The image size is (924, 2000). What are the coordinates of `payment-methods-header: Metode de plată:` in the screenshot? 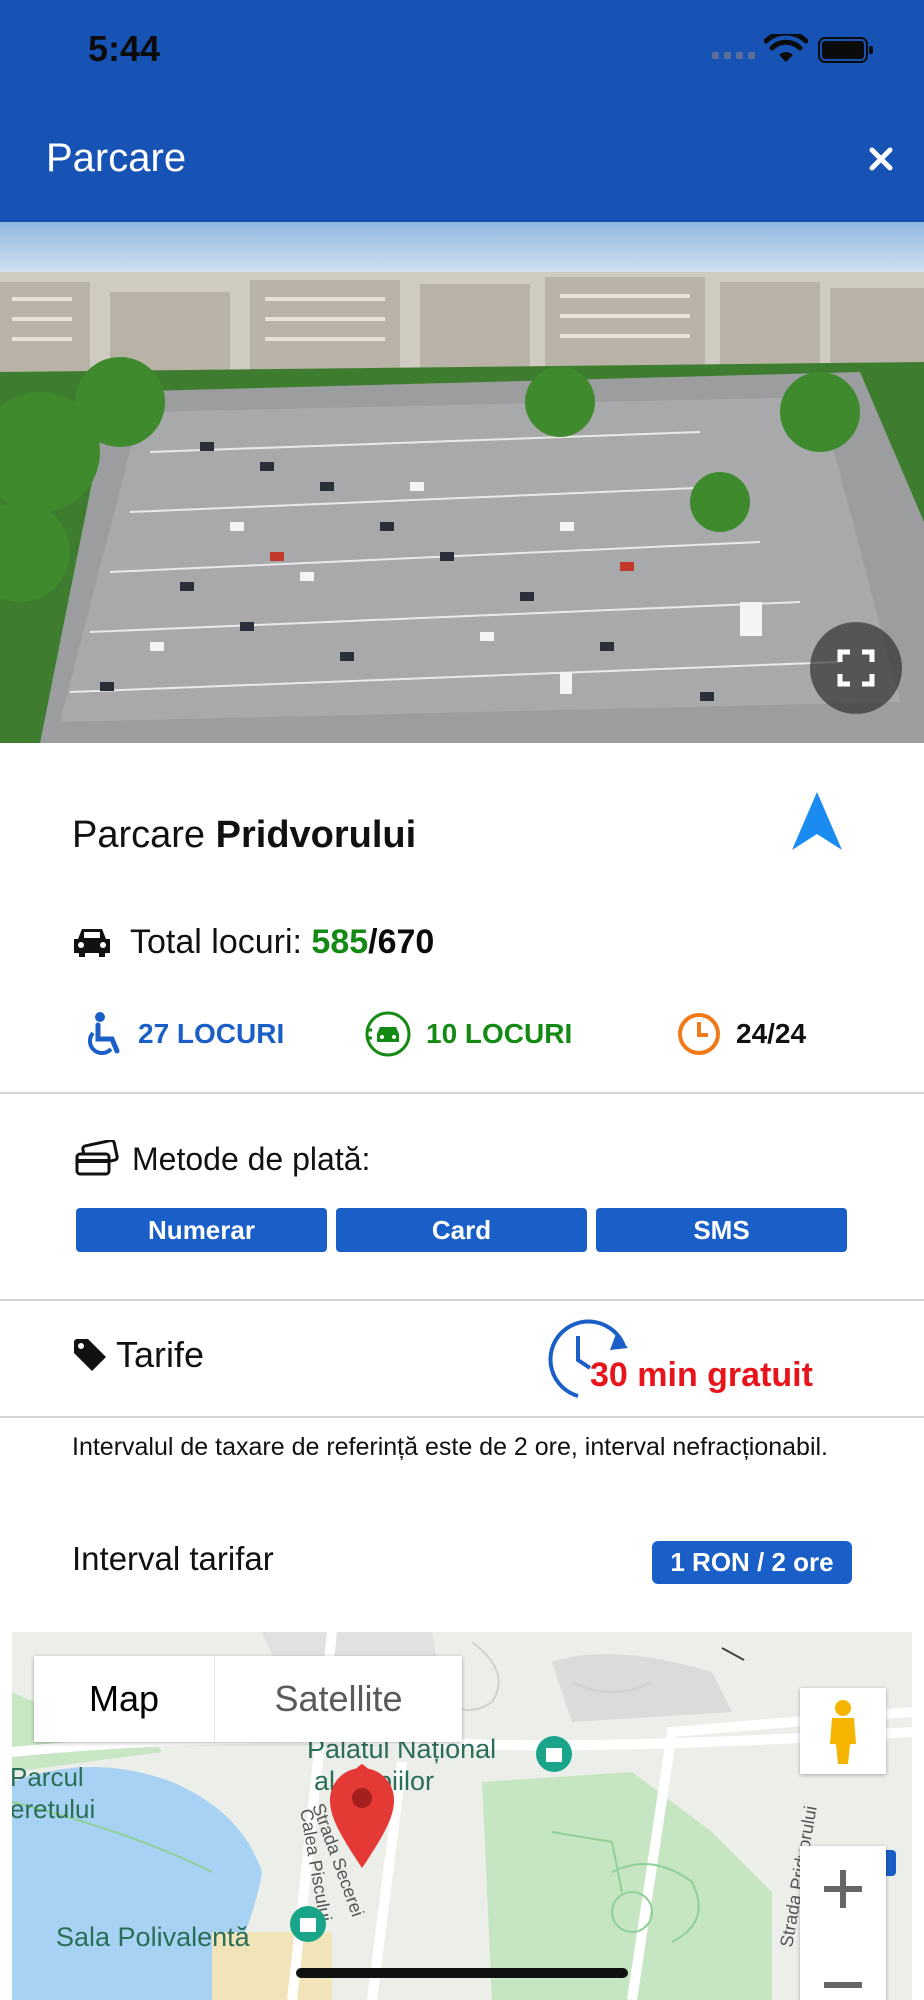 It's located at (222, 1159).